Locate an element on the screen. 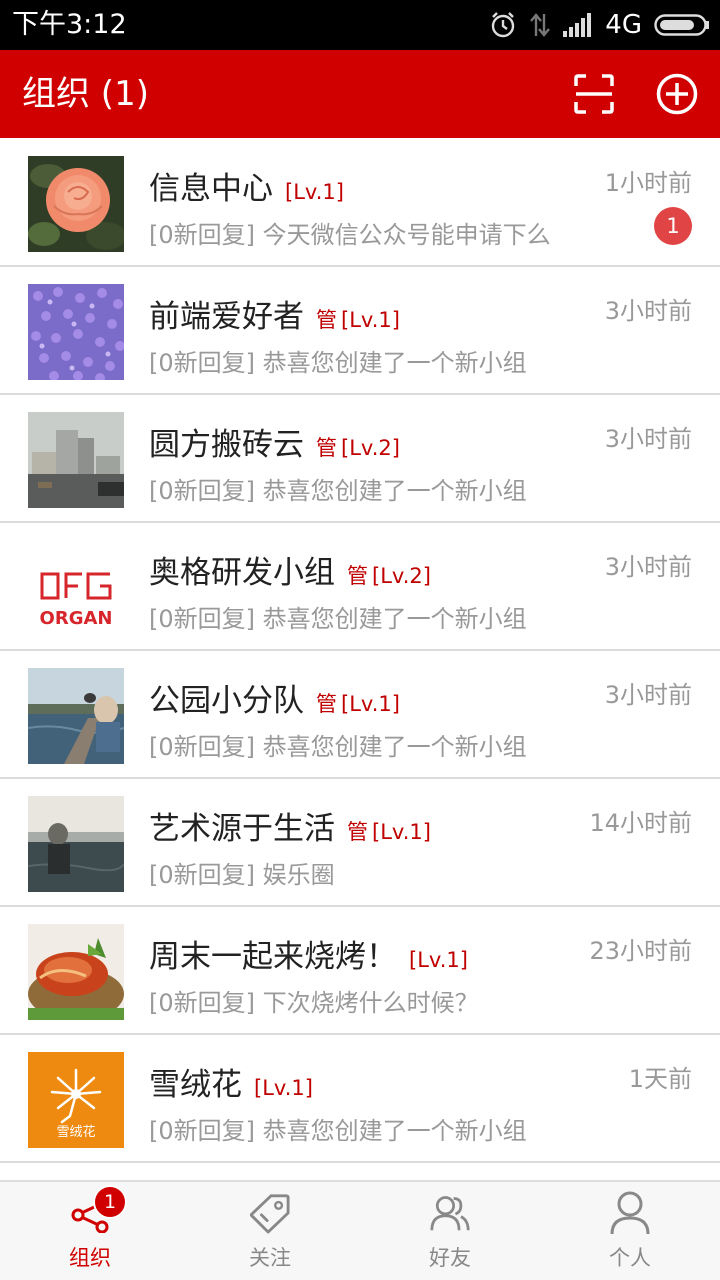 This screenshot has height=1280, width=720. group-name-line: 圆方搬砖云 管 [Lv.2] is located at coordinates (274, 441).